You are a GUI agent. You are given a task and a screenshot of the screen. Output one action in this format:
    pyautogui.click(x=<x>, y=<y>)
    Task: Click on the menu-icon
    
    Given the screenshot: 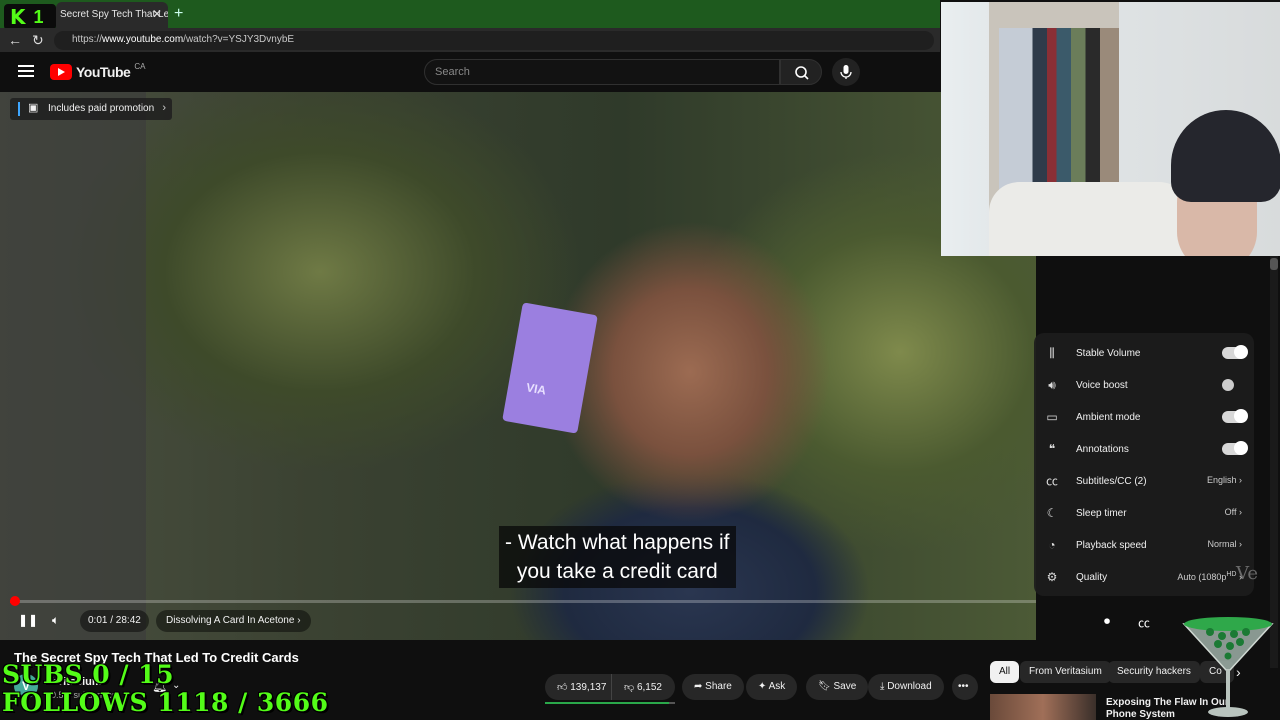 What is the action you would take?
    pyautogui.click(x=26, y=71)
    